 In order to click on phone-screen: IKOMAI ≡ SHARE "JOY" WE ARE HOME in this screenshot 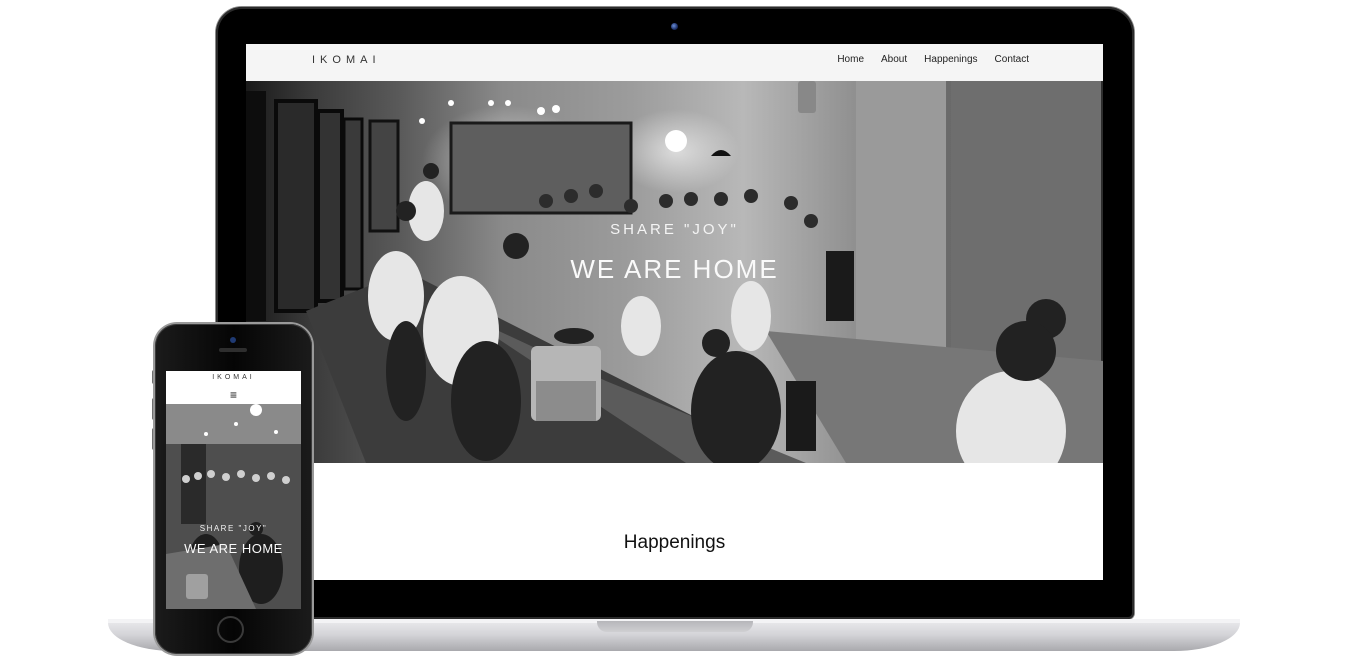, I will do `click(233, 490)`.